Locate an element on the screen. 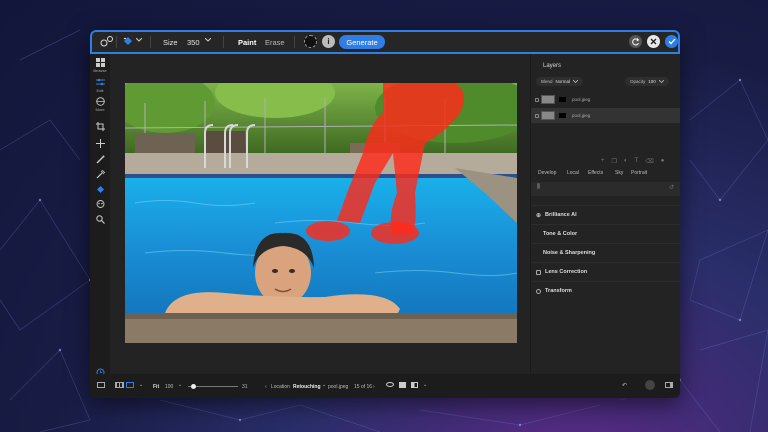 The width and height of the screenshot is (768, 432). view-chevron-icon: ⌄ is located at coordinates (141, 385).